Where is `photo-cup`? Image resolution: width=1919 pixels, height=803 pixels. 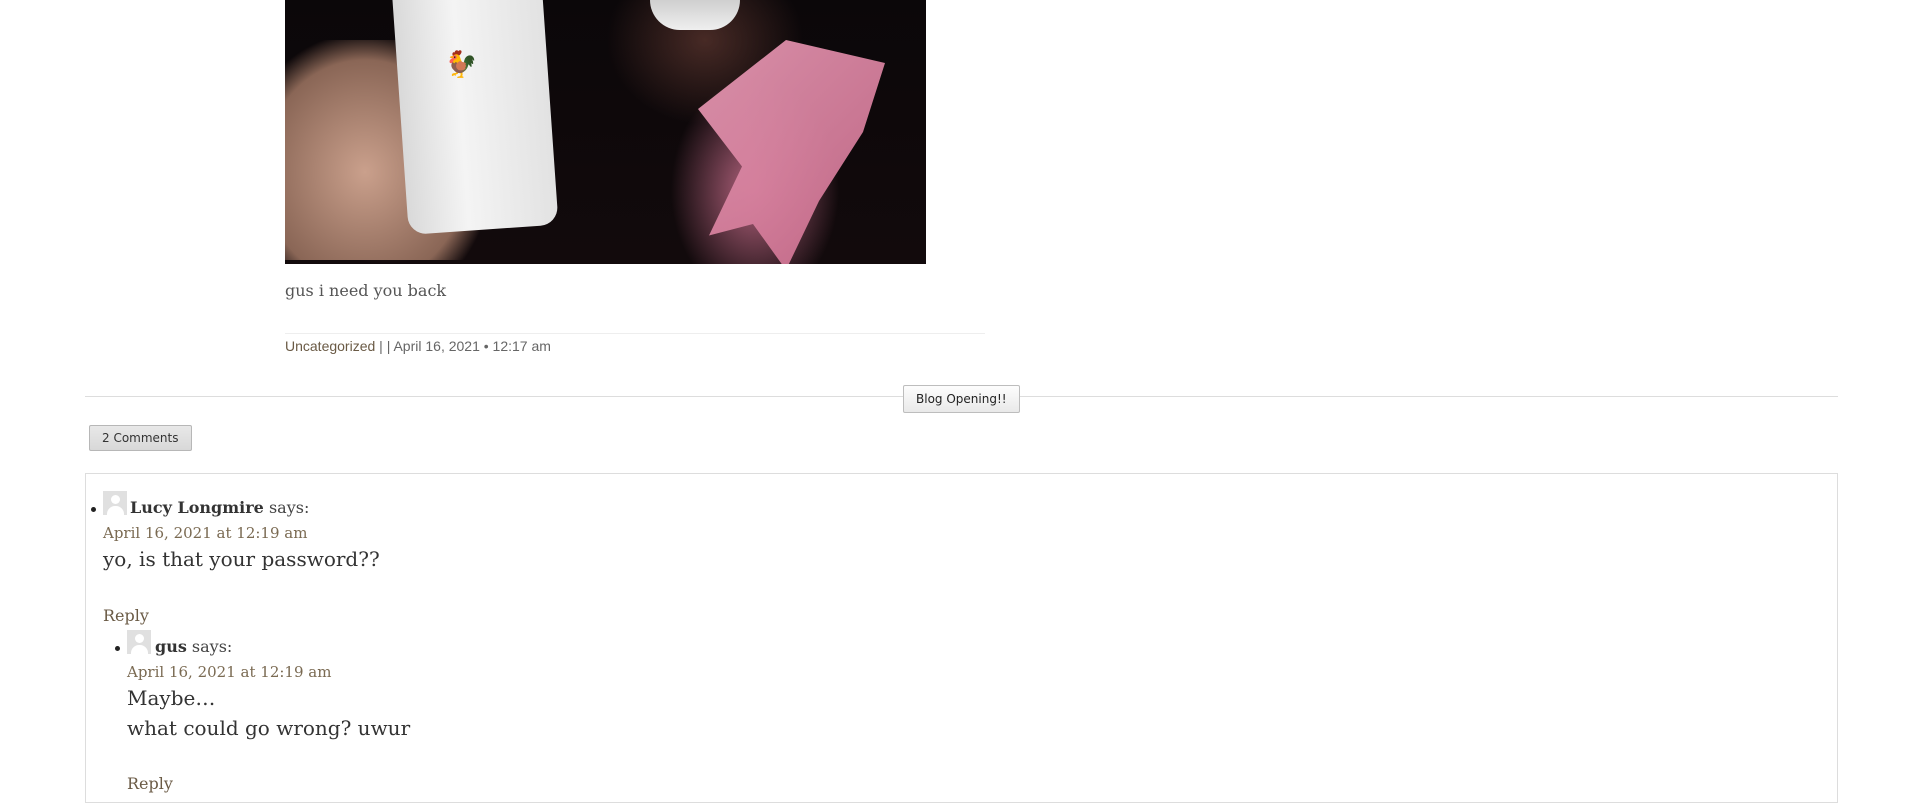 photo-cup is located at coordinates (475, 117).